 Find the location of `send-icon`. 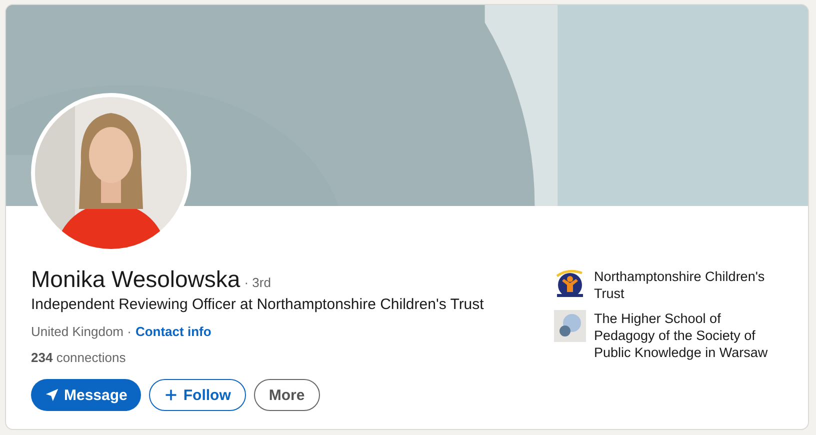

send-icon is located at coordinates (52, 395).